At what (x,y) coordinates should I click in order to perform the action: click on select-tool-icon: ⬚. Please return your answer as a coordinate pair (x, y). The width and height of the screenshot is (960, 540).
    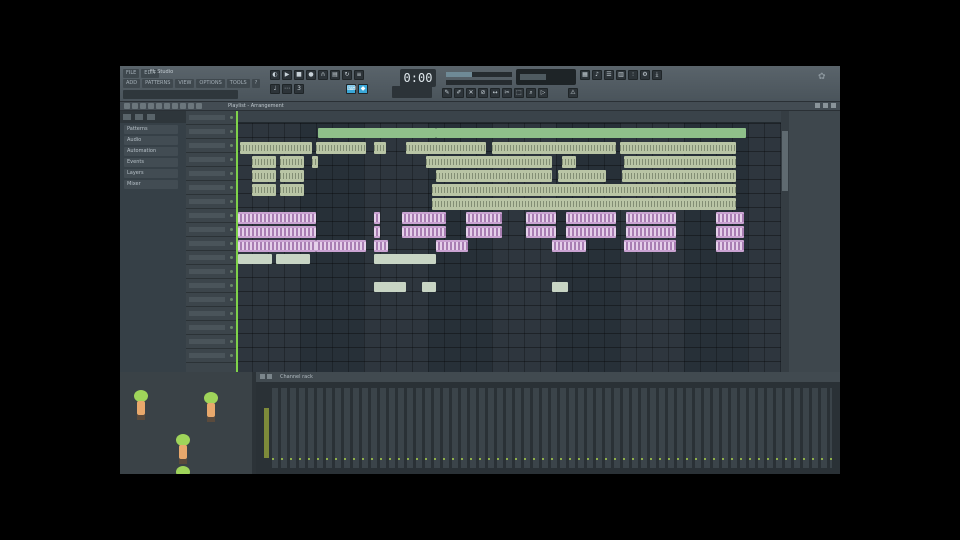
    Looking at the image, I should click on (519, 93).